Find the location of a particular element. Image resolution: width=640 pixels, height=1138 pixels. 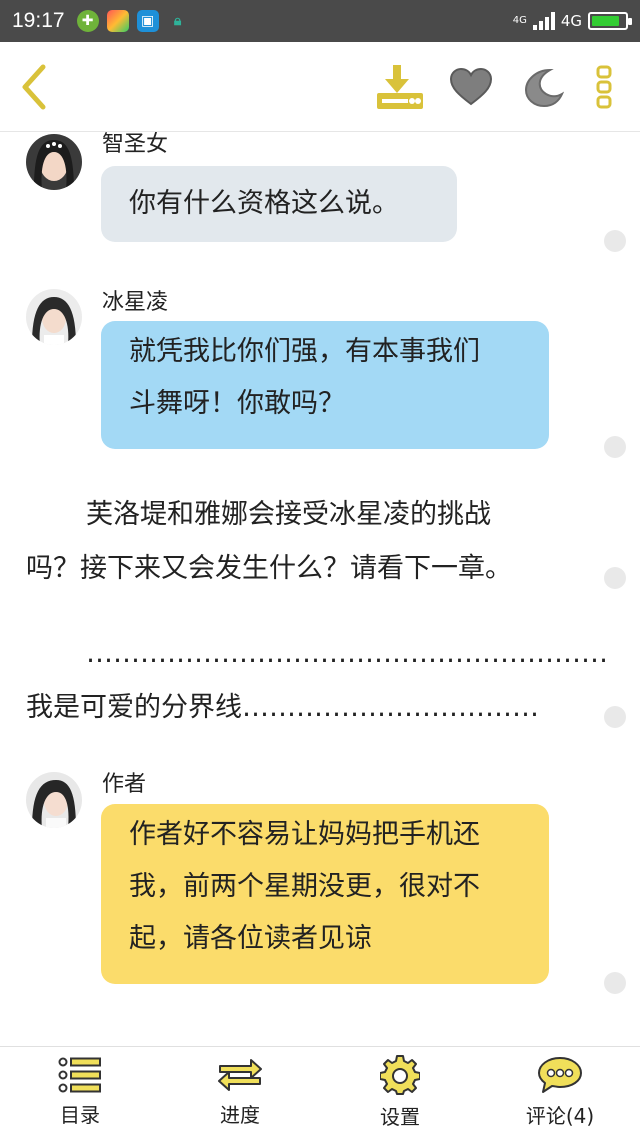

message-text-line: 斗舞呀！你敢吗？ is located at coordinates (237, 403).